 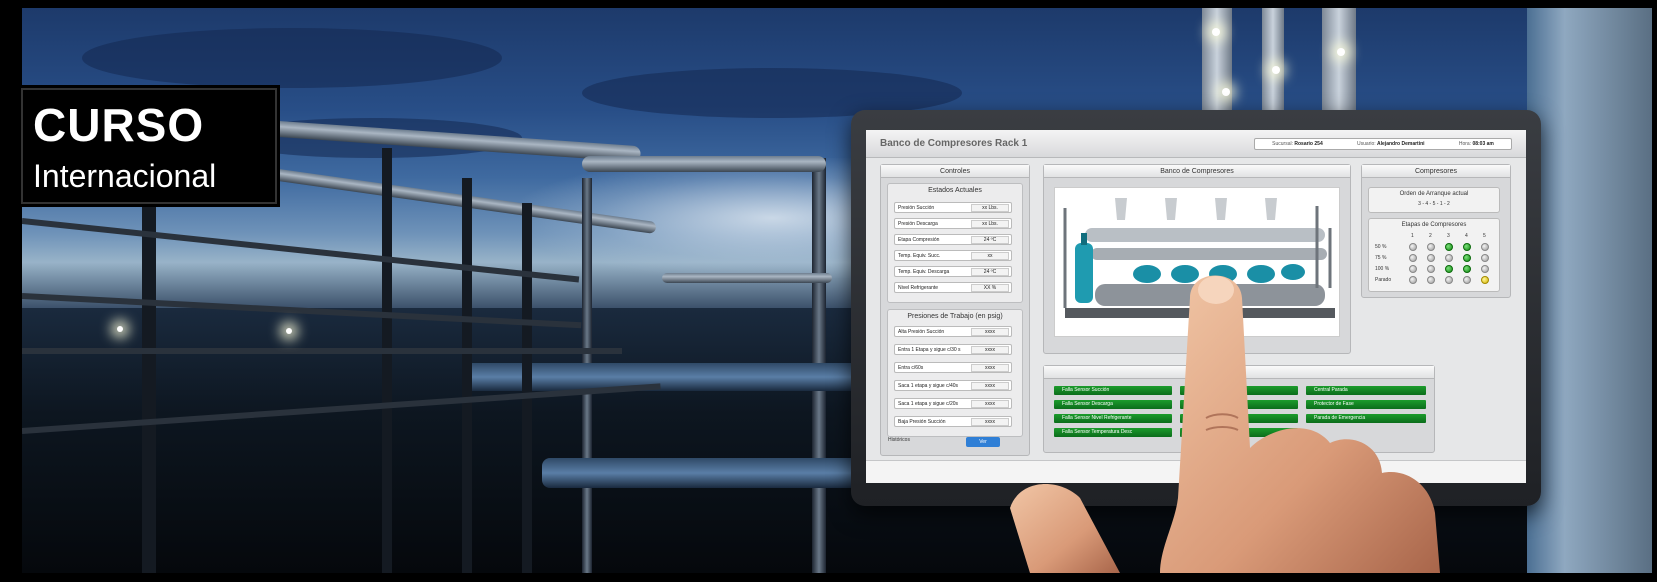 I want to click on historicos-label: Históricos, so click(x=899, y=440).